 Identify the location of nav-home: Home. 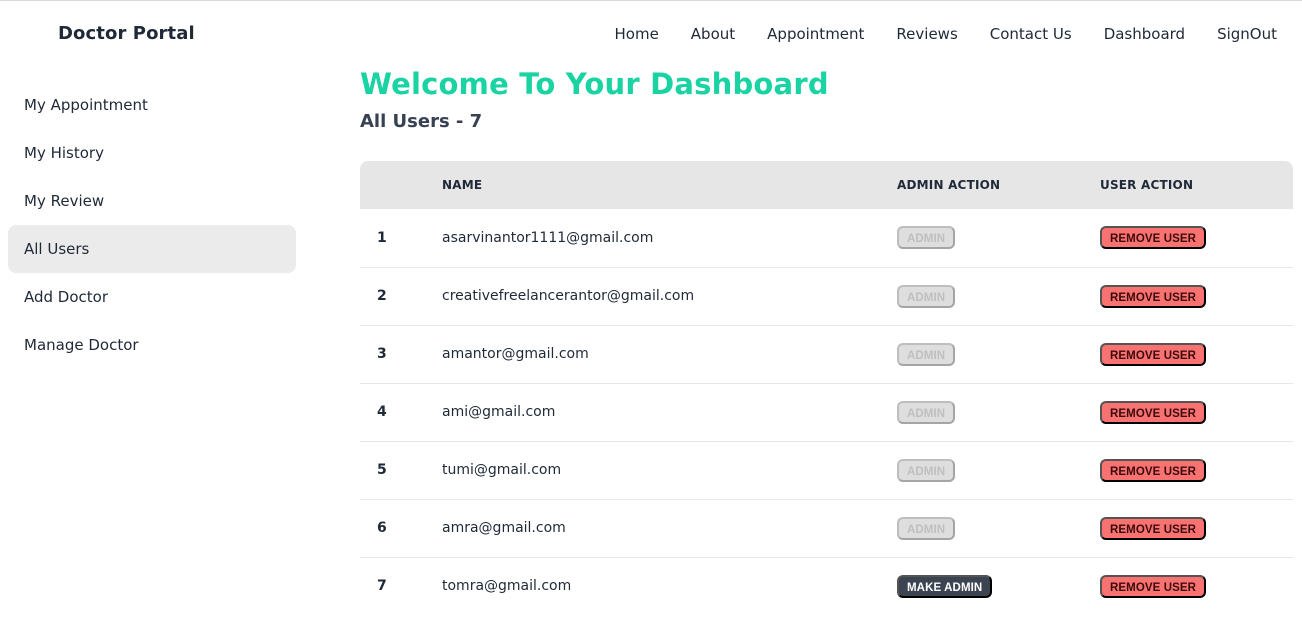
(637, 34).